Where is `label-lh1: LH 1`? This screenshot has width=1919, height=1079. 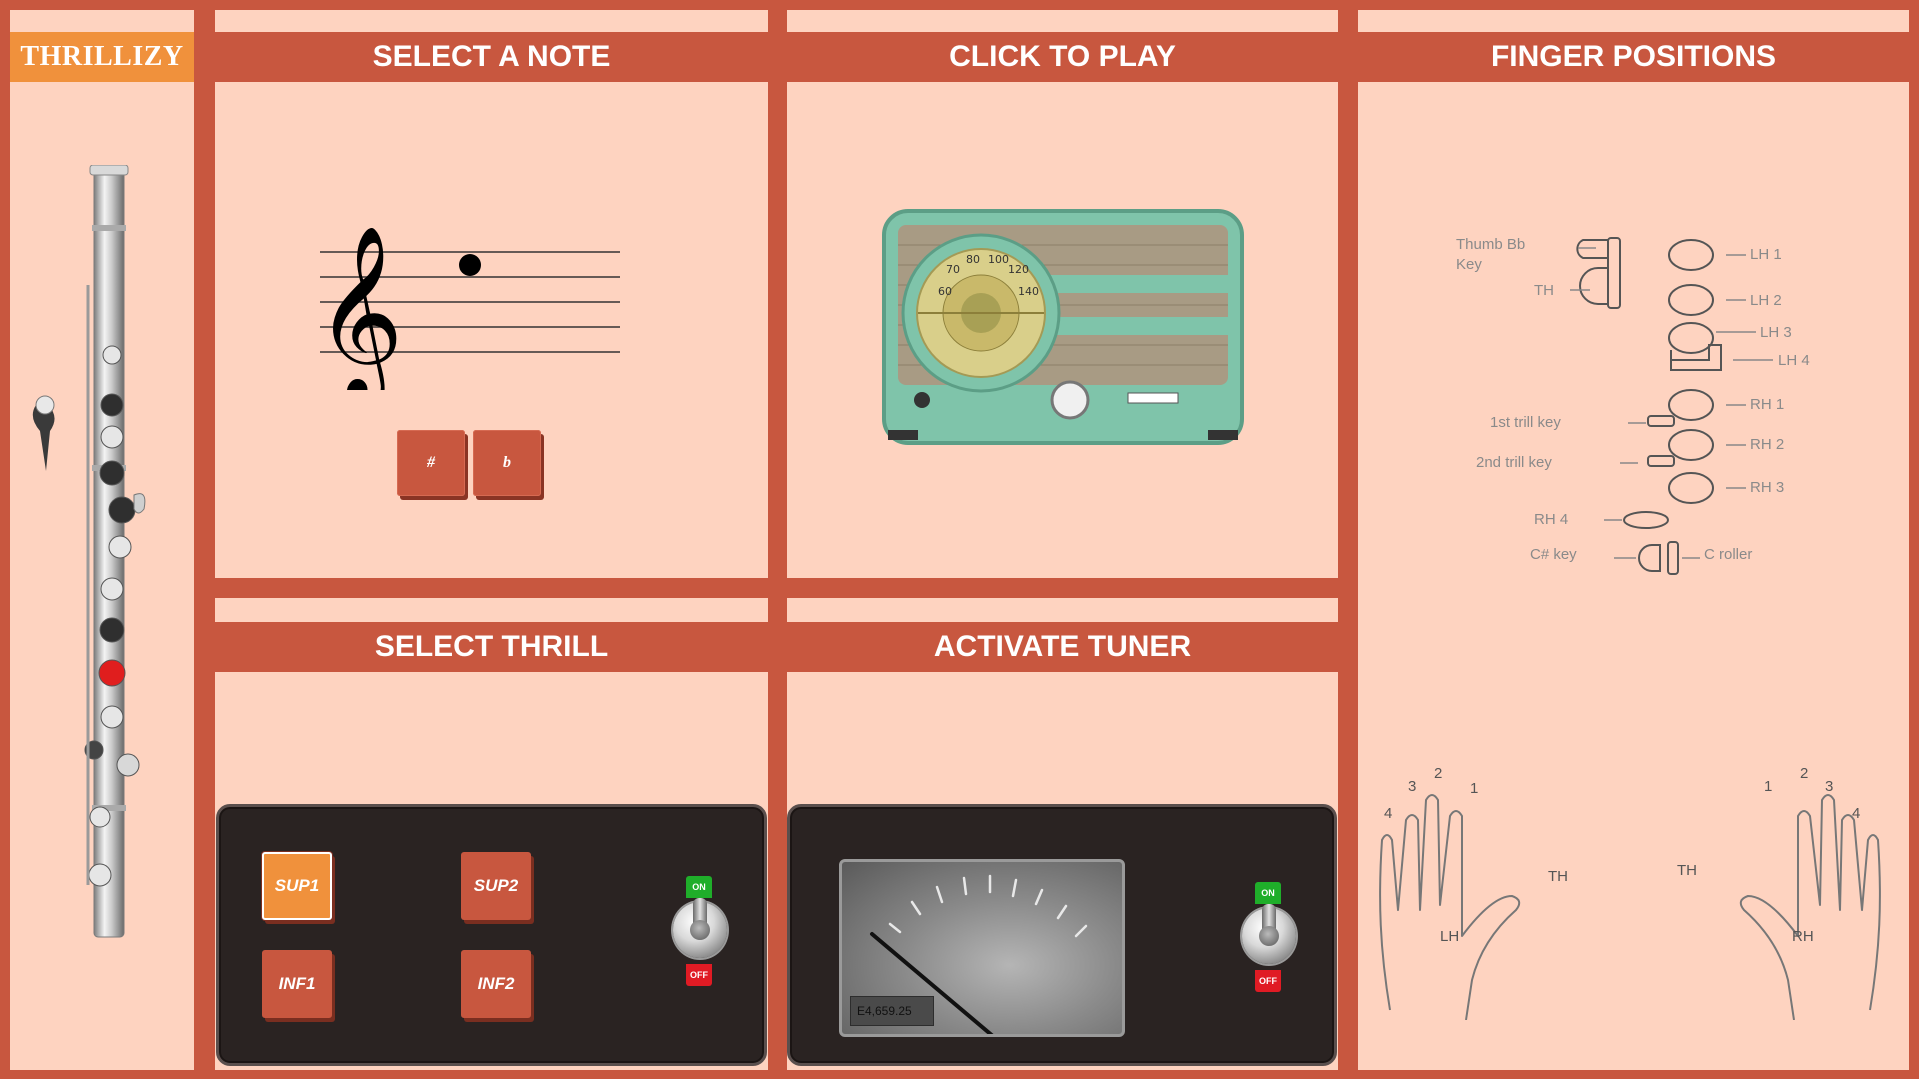
label-lh1: LH 1 is located at coordinates (1766, 254).